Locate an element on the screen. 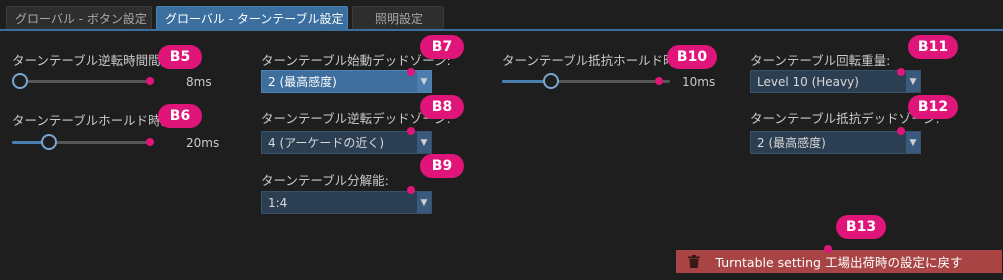 The width and height of the screenshot is (1003, 280). hold-time-value: 20ms is located at coordinates (203, 143).